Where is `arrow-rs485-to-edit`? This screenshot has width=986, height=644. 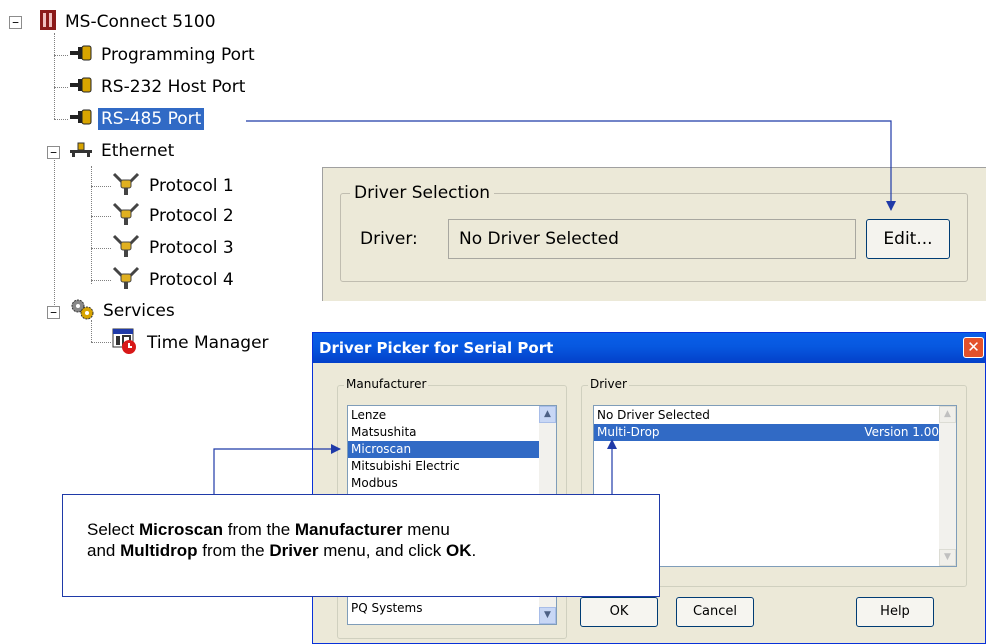 arrow-rs485-to-edit is located at coordinates (571, 165).